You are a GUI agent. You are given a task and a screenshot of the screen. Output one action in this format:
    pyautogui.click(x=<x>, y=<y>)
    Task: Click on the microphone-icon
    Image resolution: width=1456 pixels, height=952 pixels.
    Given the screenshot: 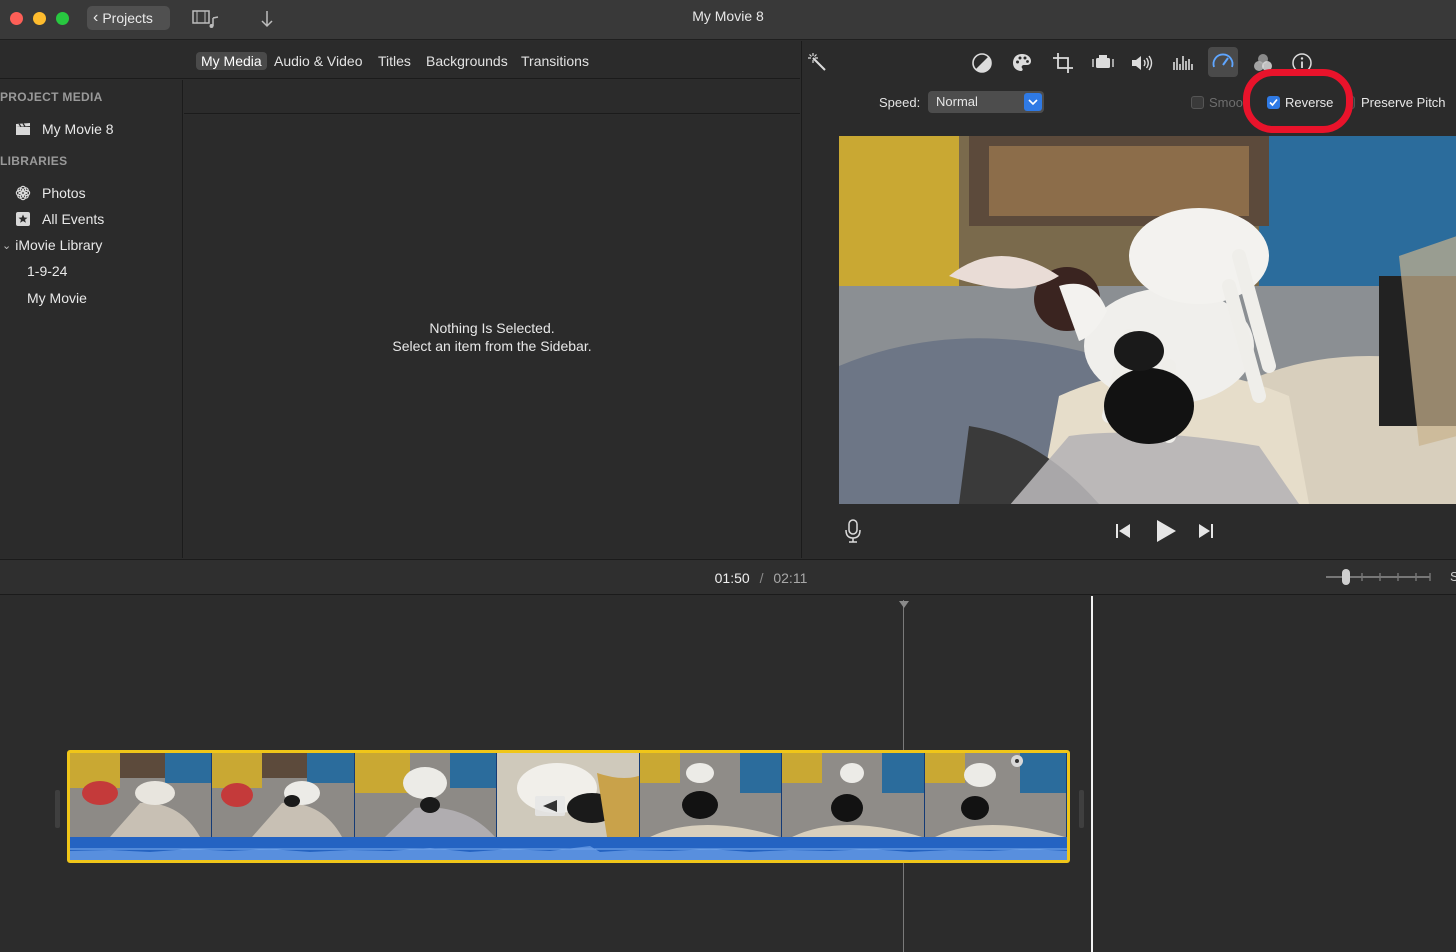 What is the action you would take?
    pyautogui.click(x=853, y=533)
    